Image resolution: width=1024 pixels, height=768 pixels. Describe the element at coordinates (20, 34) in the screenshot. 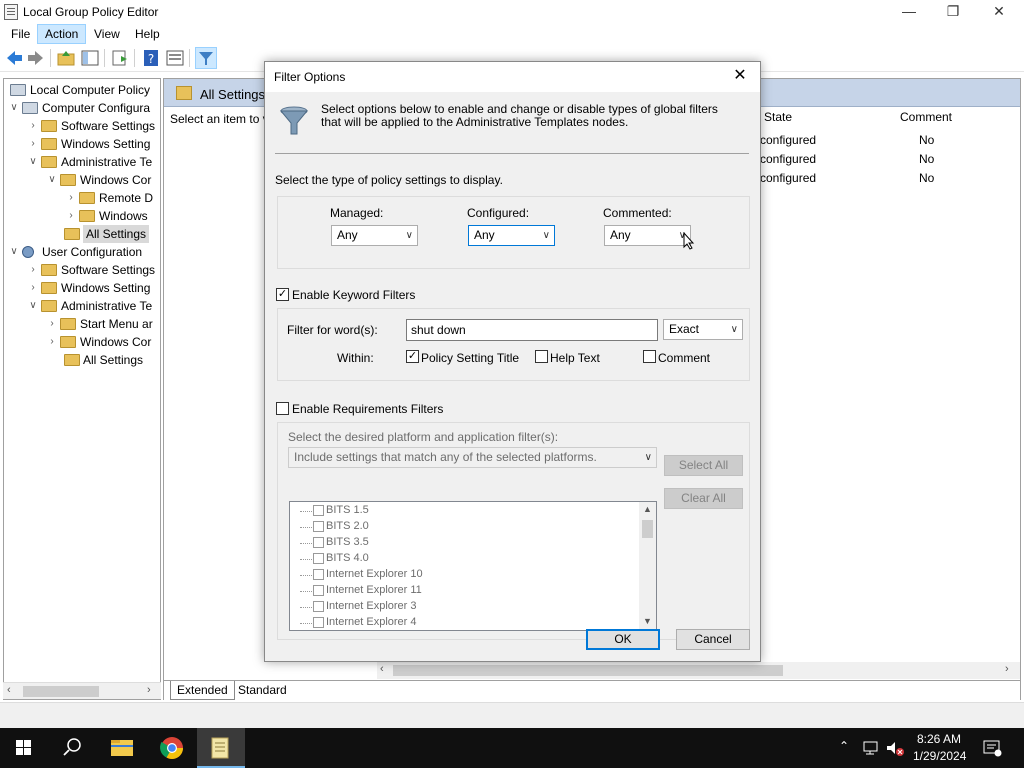

I see `menu-file: File` at that location.